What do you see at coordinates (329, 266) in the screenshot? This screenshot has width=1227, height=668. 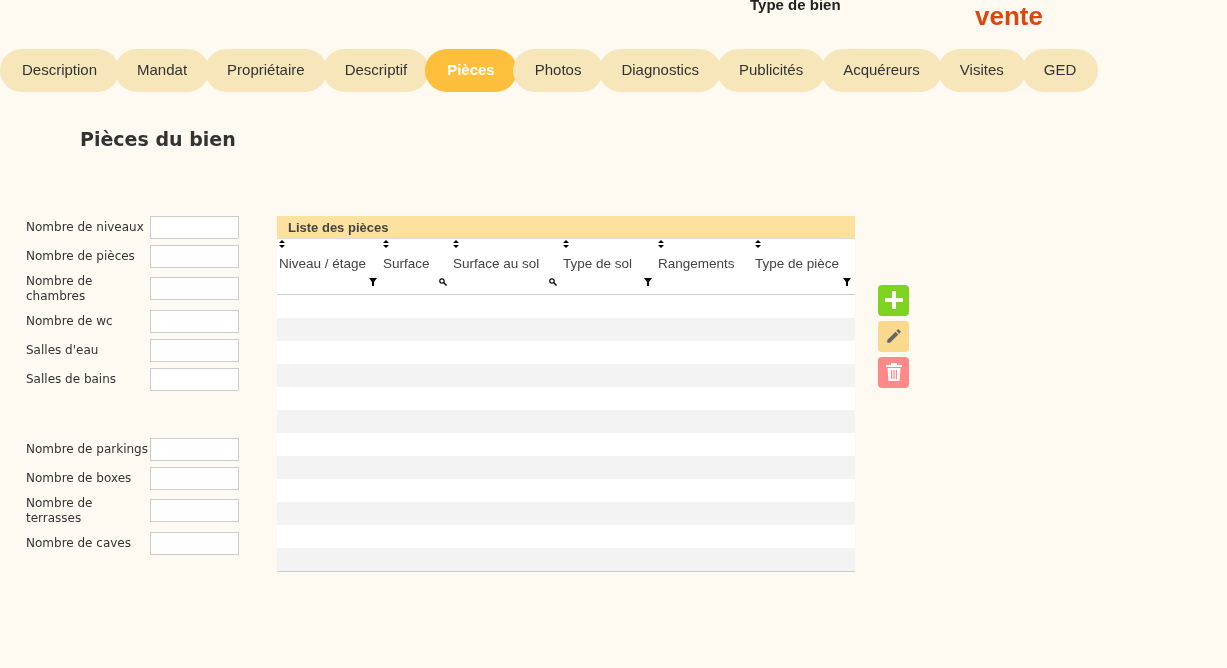 I see `column-header: Niveau / étage` at bounding box center [329, 266].